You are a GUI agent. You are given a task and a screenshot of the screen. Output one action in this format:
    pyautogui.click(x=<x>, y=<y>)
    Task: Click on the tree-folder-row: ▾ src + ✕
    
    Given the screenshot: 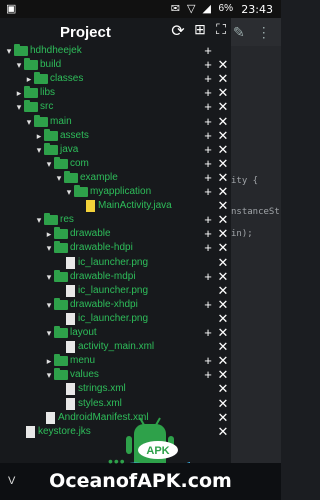 What is the action you would take?
    pyautogui.click(x=115, y=107)
    